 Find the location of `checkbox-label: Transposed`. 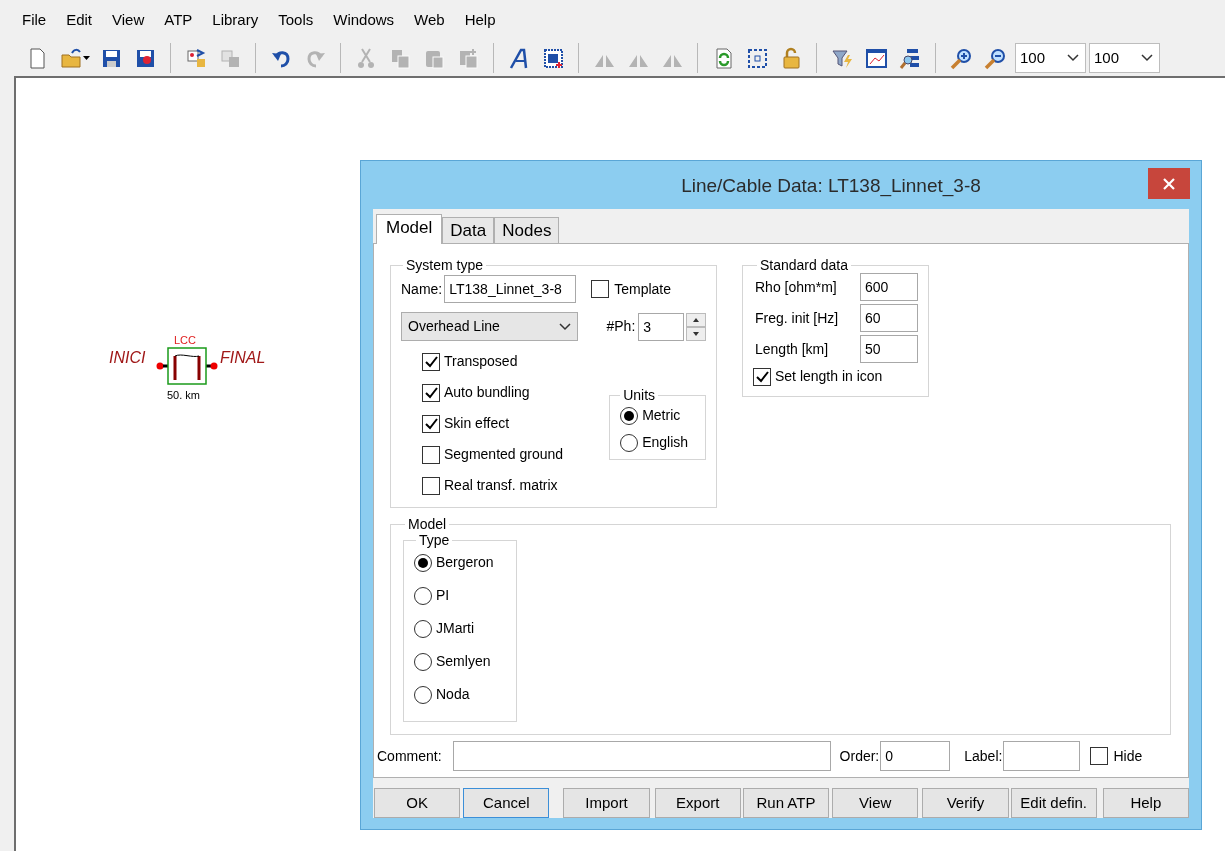

checkbox-label: Transposed is located at coordinates (481, 361).